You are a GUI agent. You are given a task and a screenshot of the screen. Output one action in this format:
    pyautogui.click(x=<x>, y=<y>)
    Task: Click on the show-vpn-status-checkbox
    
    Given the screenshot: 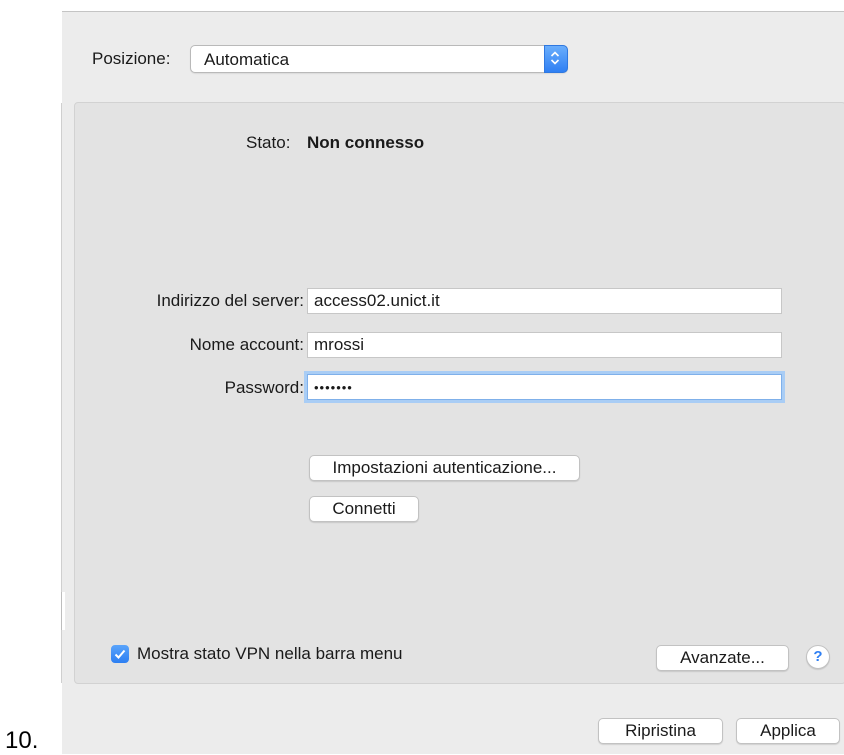 What is the action you would take?
    pyautogui.click(x=120, y=654)
    